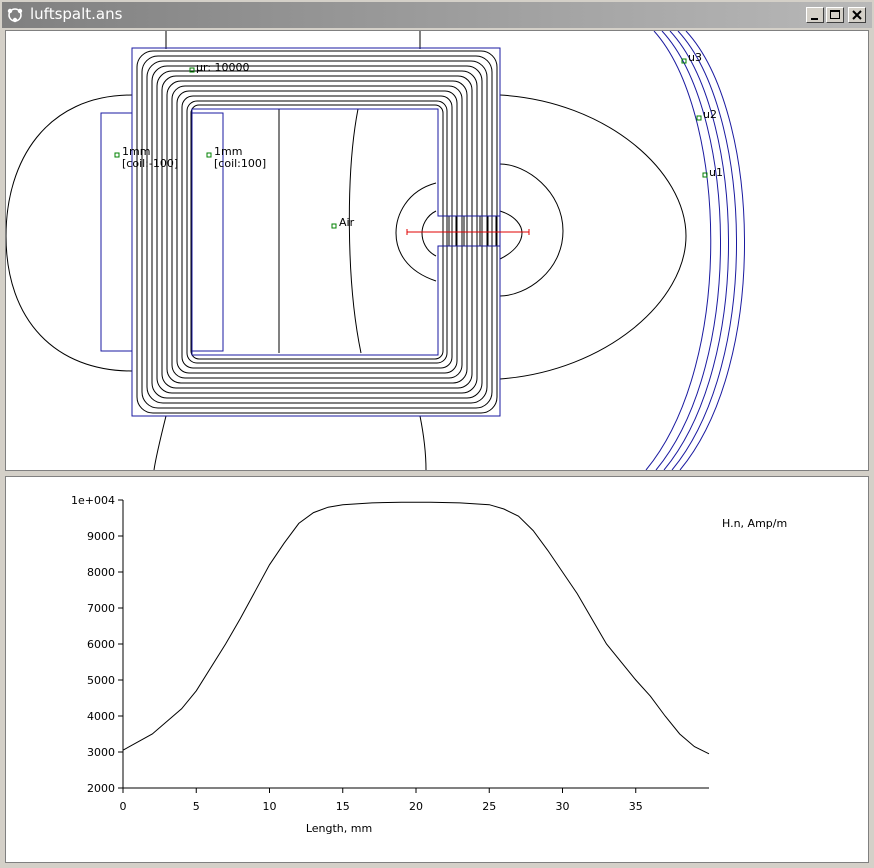  I want to click on y-tick-label: 4000, so click(101, 716).